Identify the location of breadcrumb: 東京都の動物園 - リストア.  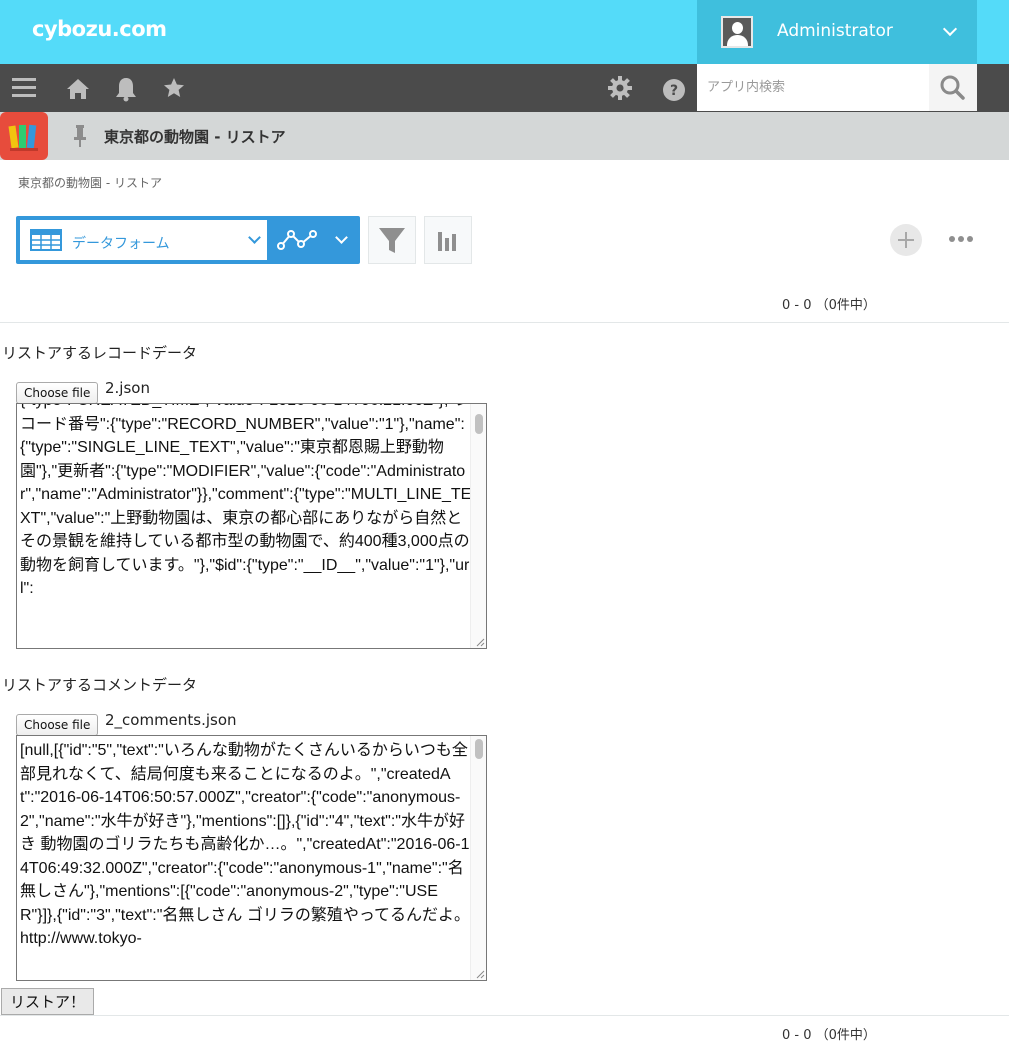
(90, 182).